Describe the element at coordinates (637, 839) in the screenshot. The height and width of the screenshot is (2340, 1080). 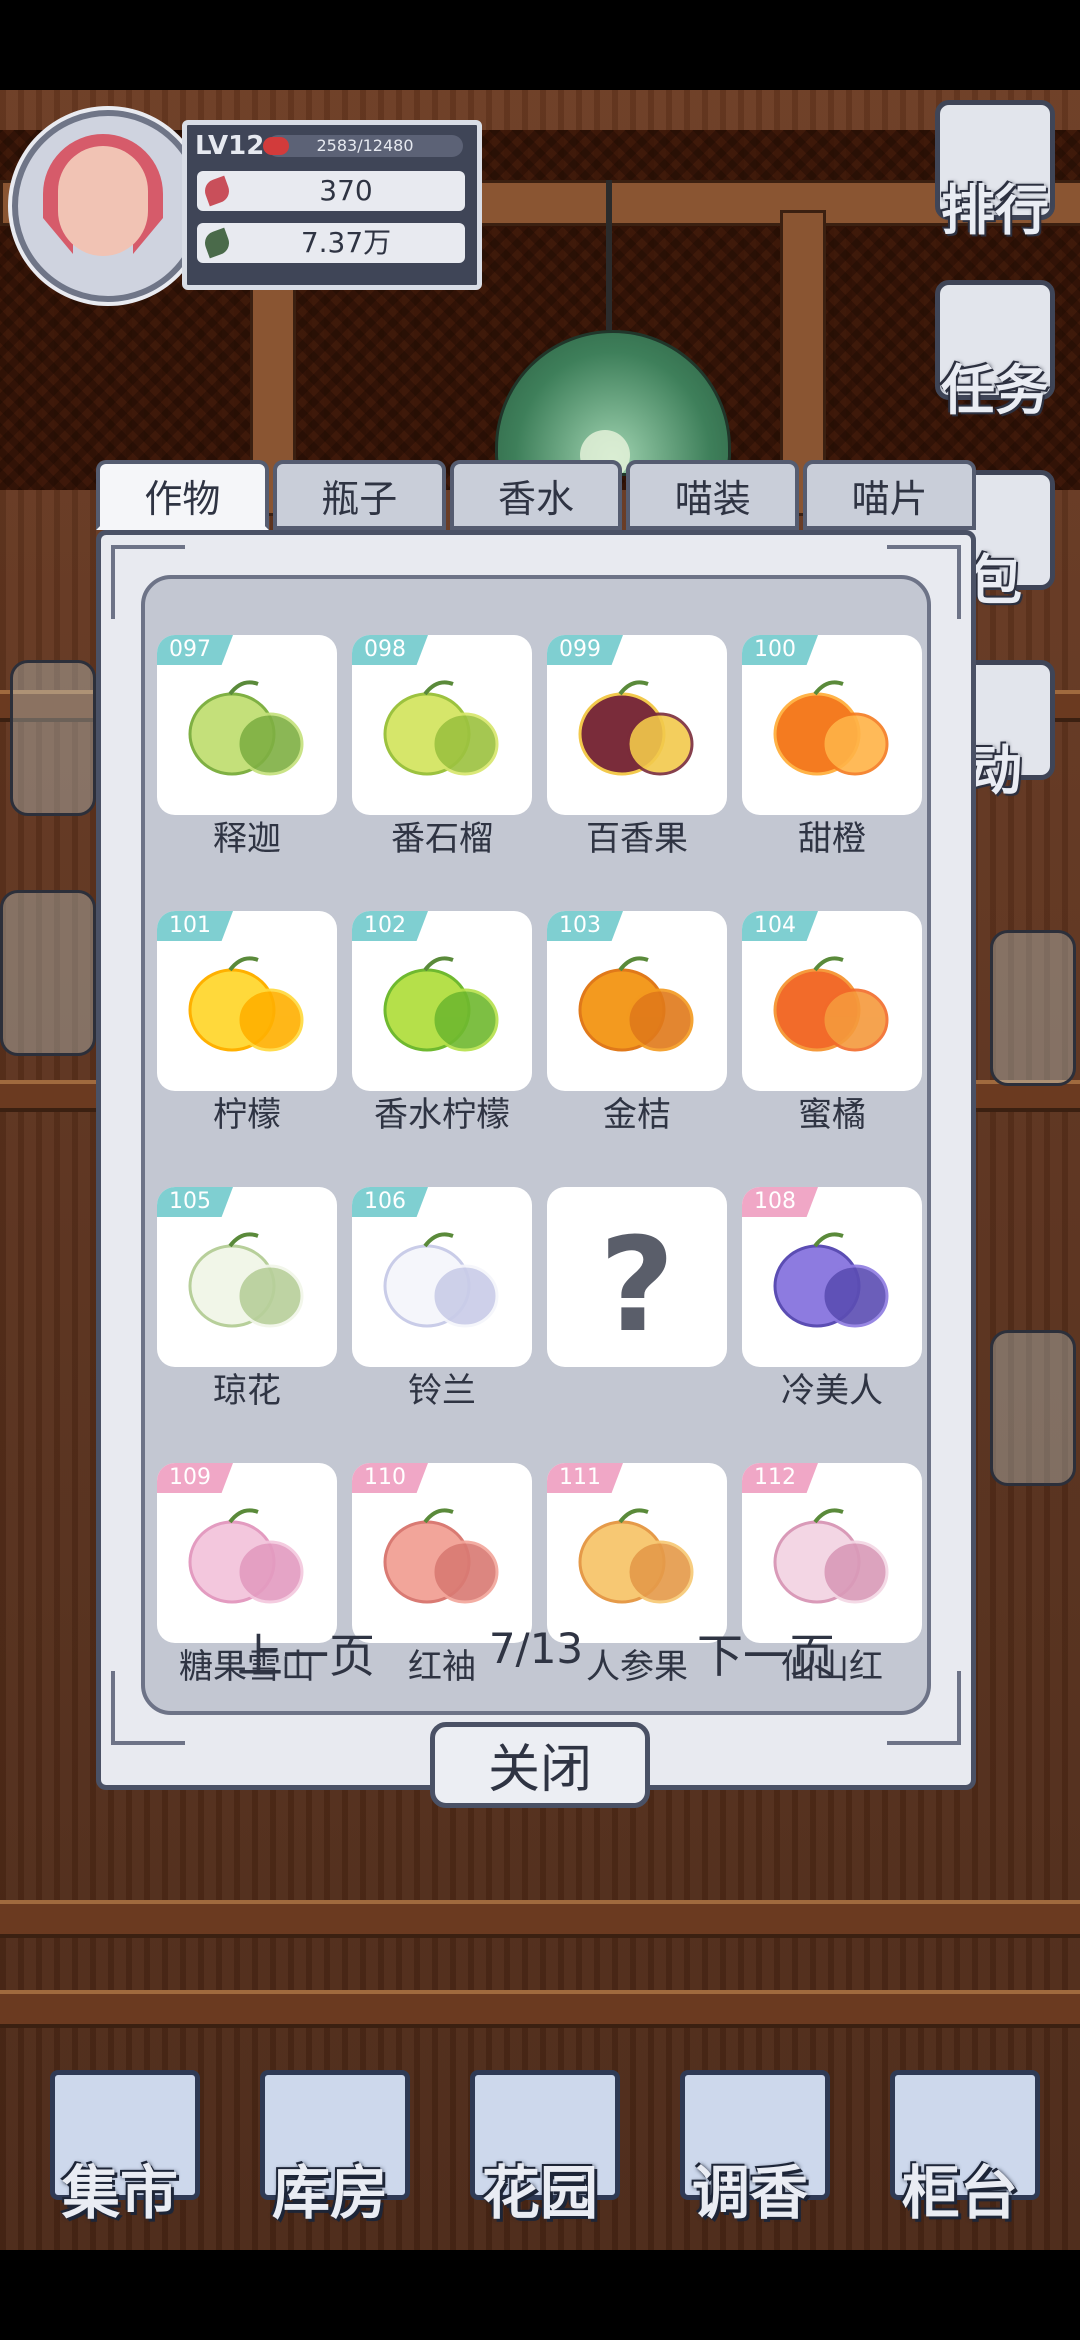
I see `item-name: 百香果` at that location.